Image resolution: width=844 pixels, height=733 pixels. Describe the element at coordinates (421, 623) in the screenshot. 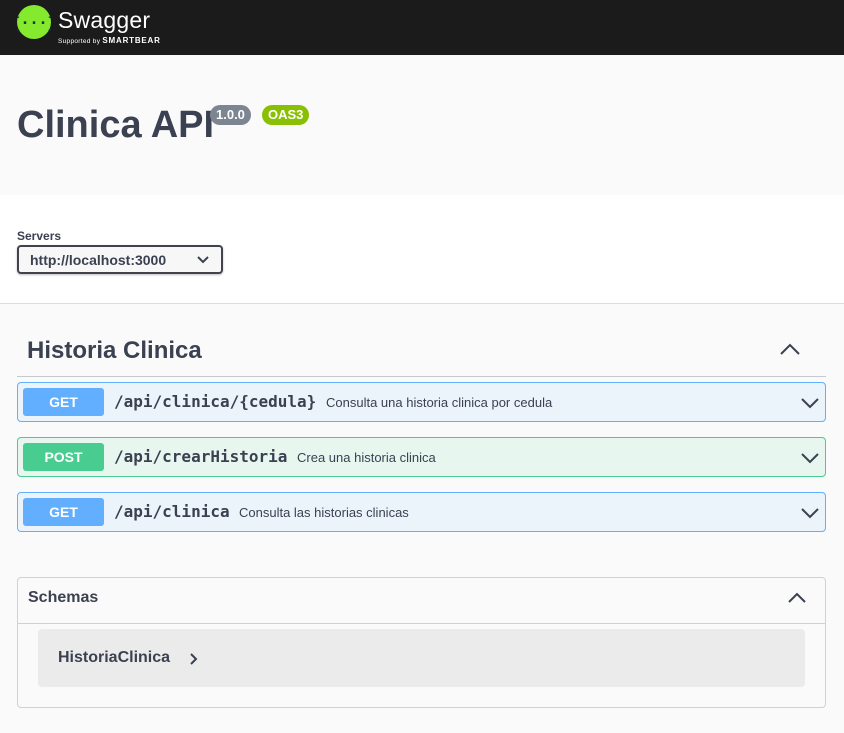

I see `schemas-divider` at that location.